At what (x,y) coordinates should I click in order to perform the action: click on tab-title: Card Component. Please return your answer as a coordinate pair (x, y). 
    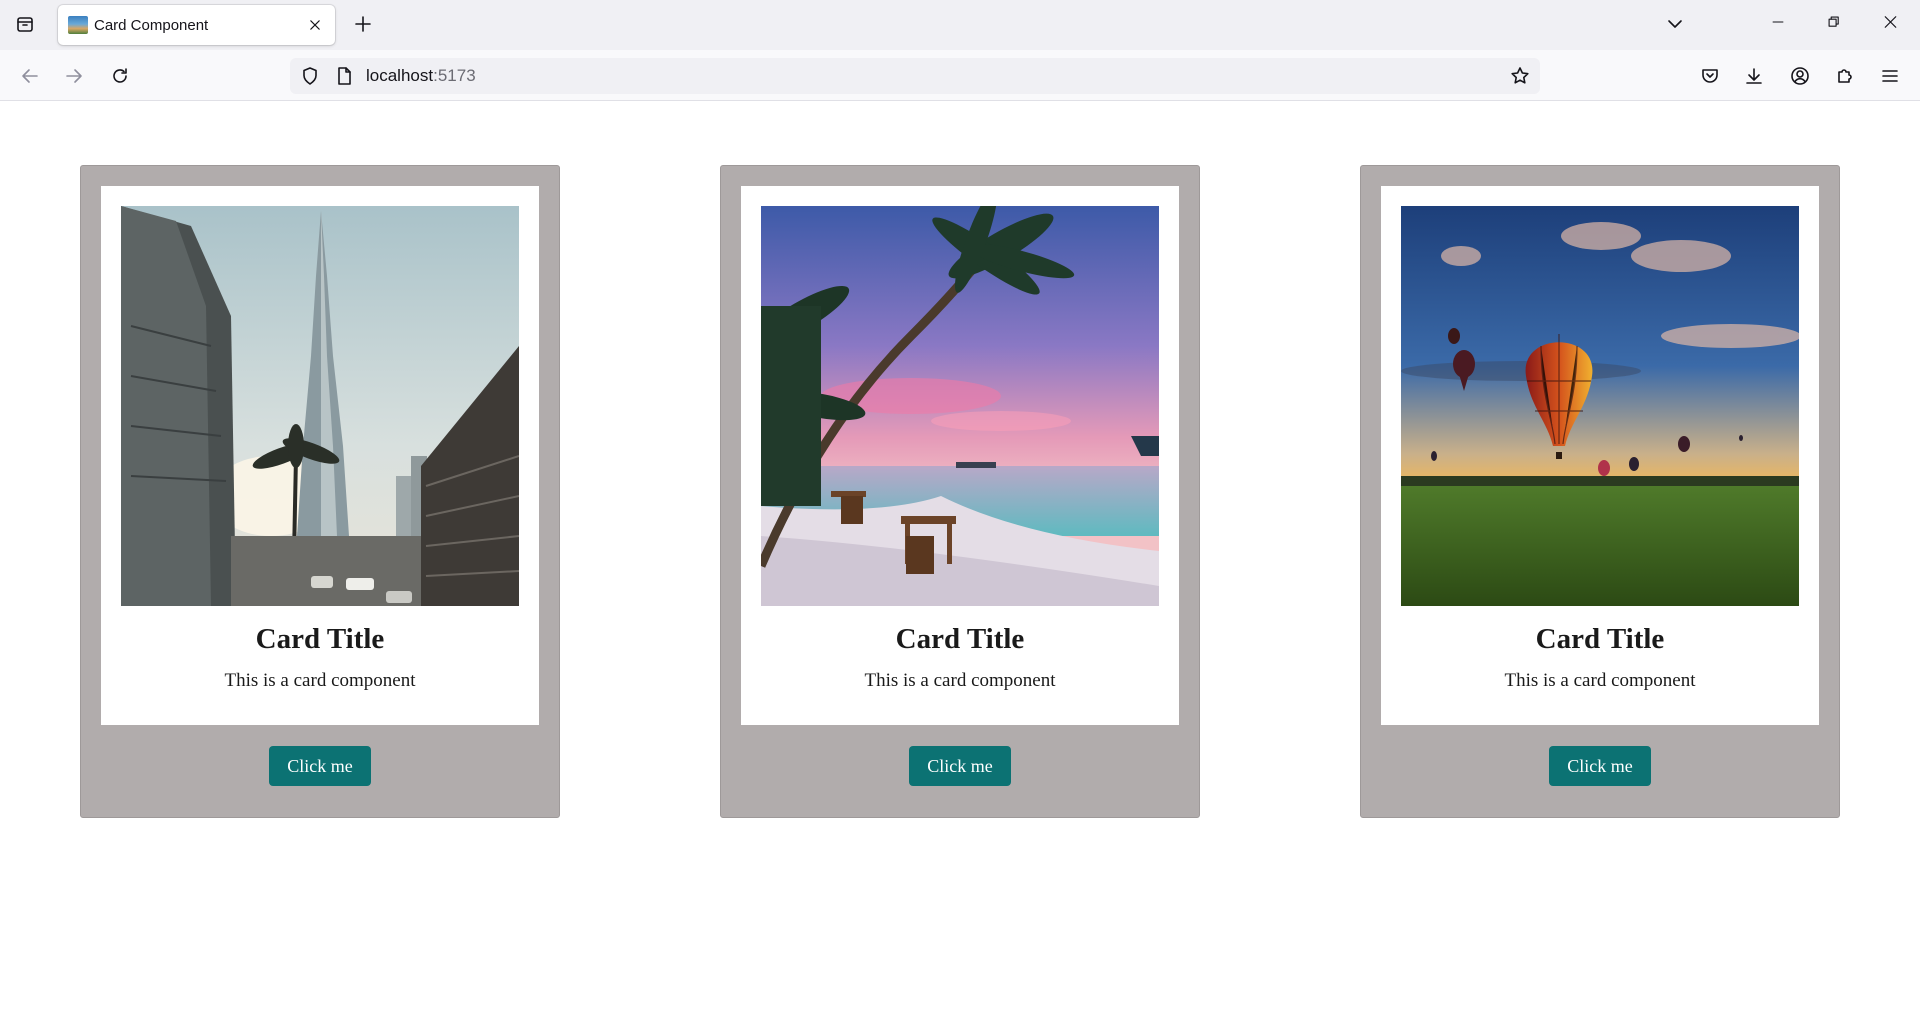
    Looking at the image, I should click on (151, 25).